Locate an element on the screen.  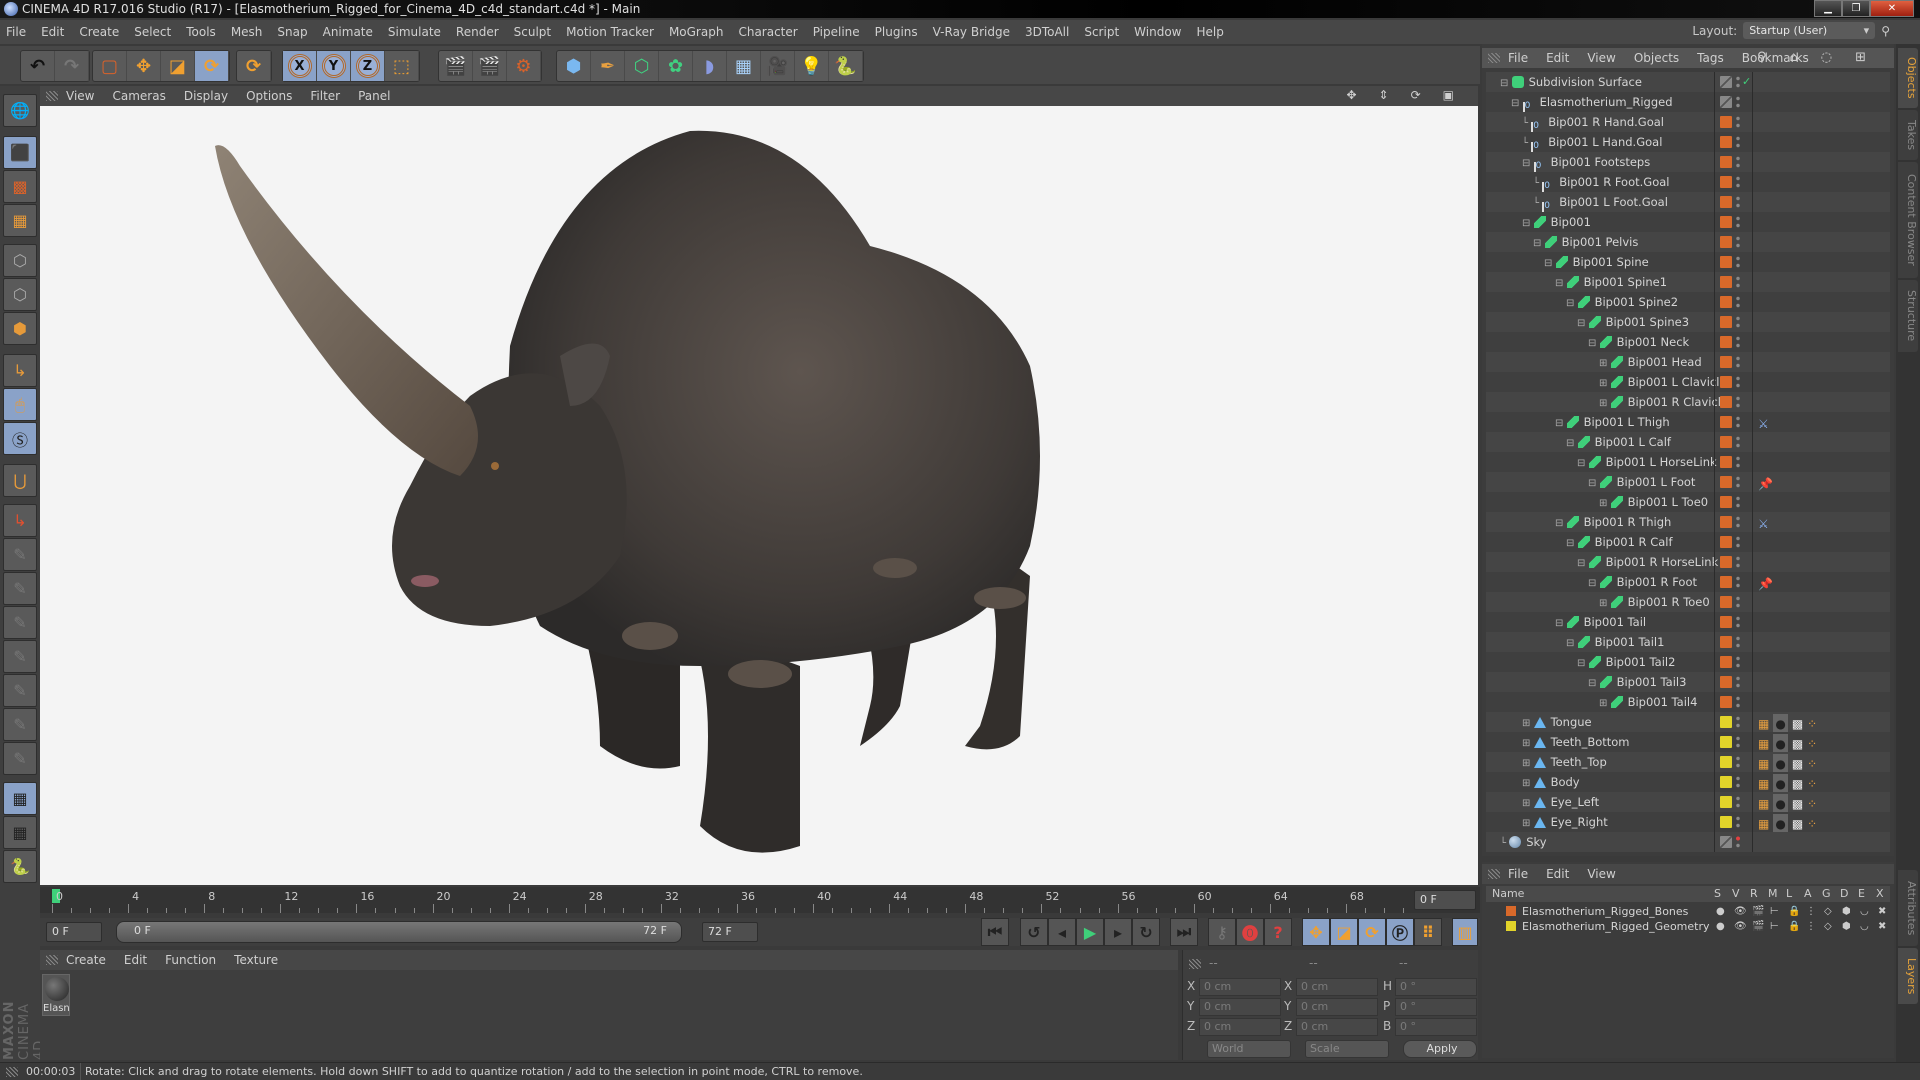
object-row: ⊞ Tongue ▦ ● ▩ ⁘ is located at coordinates (1688, 723).